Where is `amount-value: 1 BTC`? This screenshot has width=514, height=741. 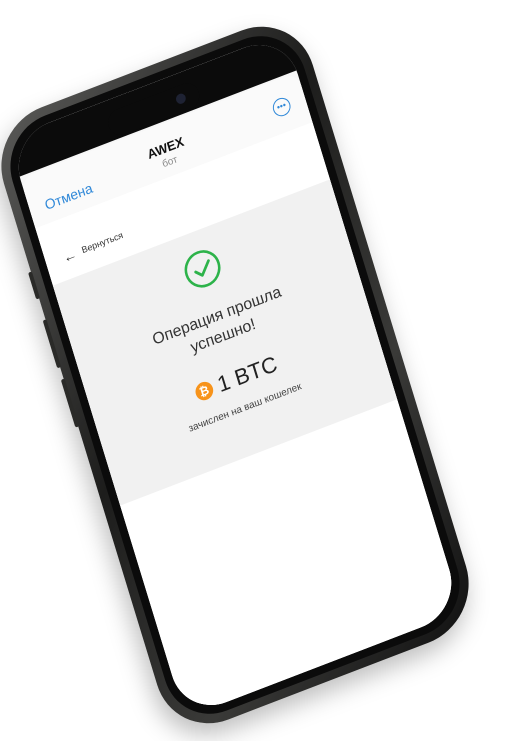
amount-value: 1 BTC is located at coordinates (247, 374).